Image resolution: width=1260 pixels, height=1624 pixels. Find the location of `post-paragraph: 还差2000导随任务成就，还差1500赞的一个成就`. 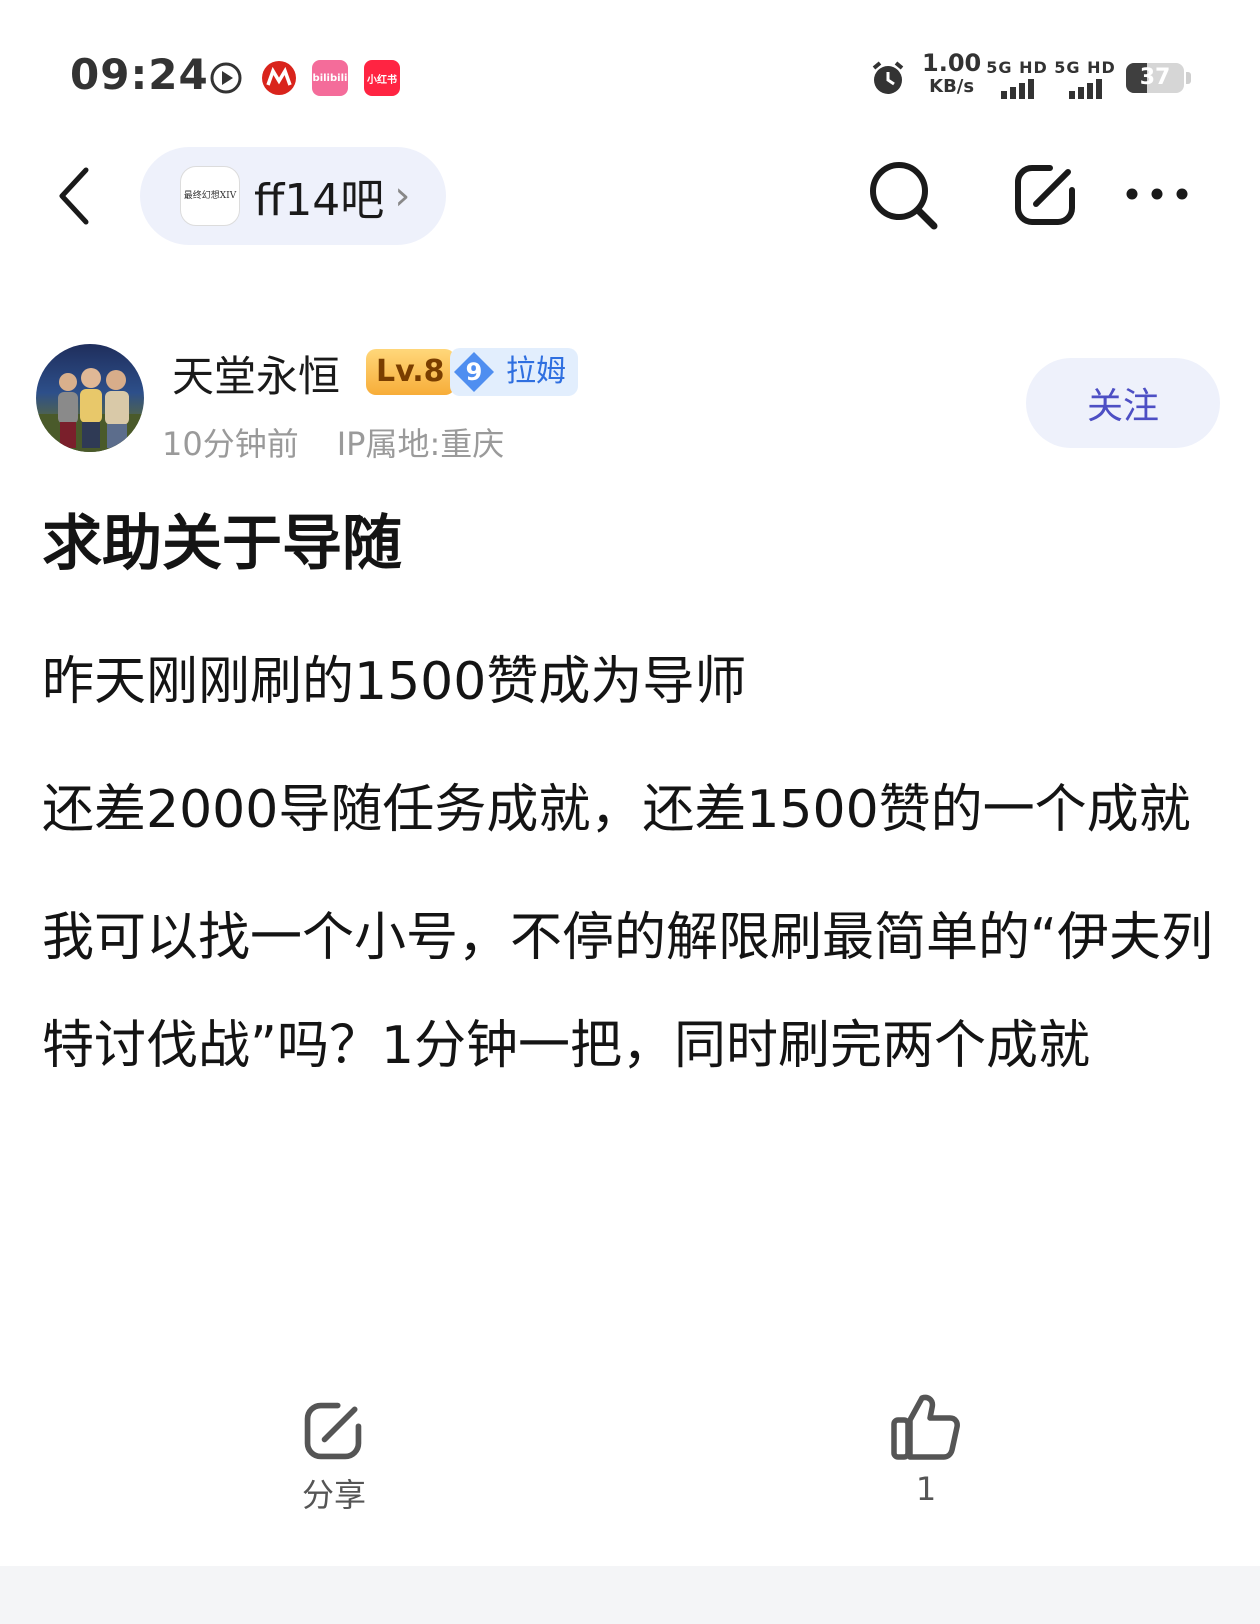

post-paragraph: 还差2000导随任务成就，还差1500赞的一个成就 is located at coordinates (616, 810).